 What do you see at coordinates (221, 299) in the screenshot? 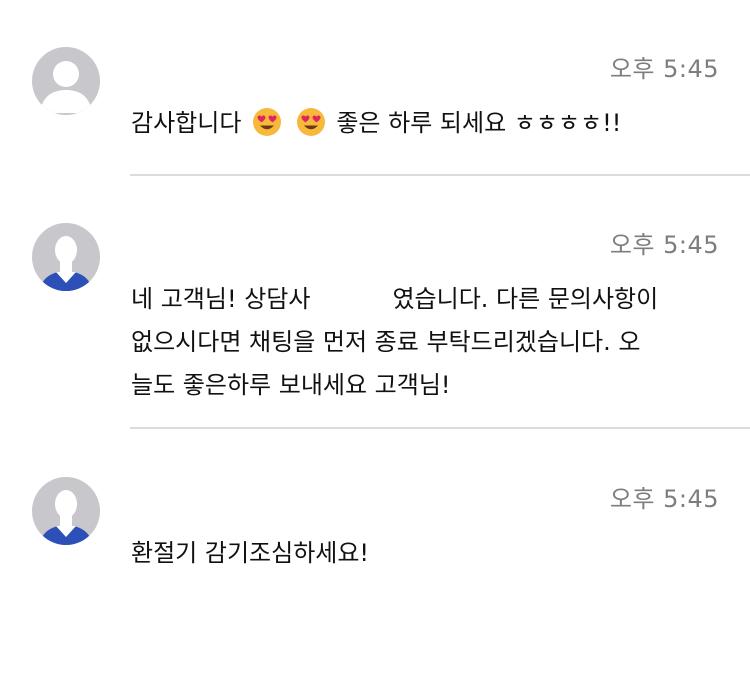
I see `message-text-part: 네 고객님! 상담사` at bounding box center [221, 299].